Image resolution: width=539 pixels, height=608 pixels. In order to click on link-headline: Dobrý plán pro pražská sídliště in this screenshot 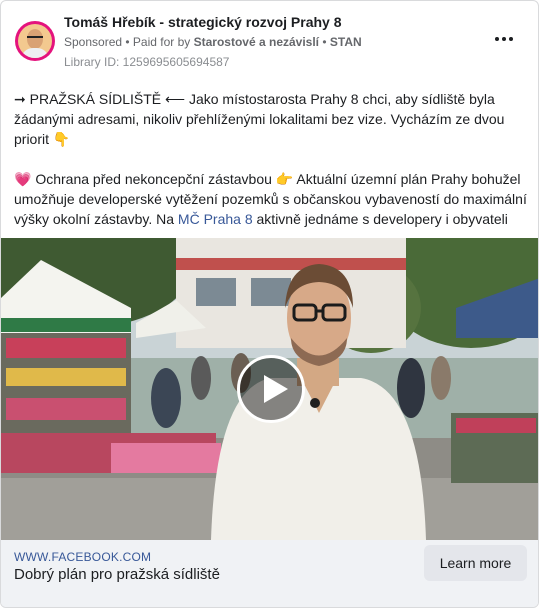, I will do `click(117, 574)`.